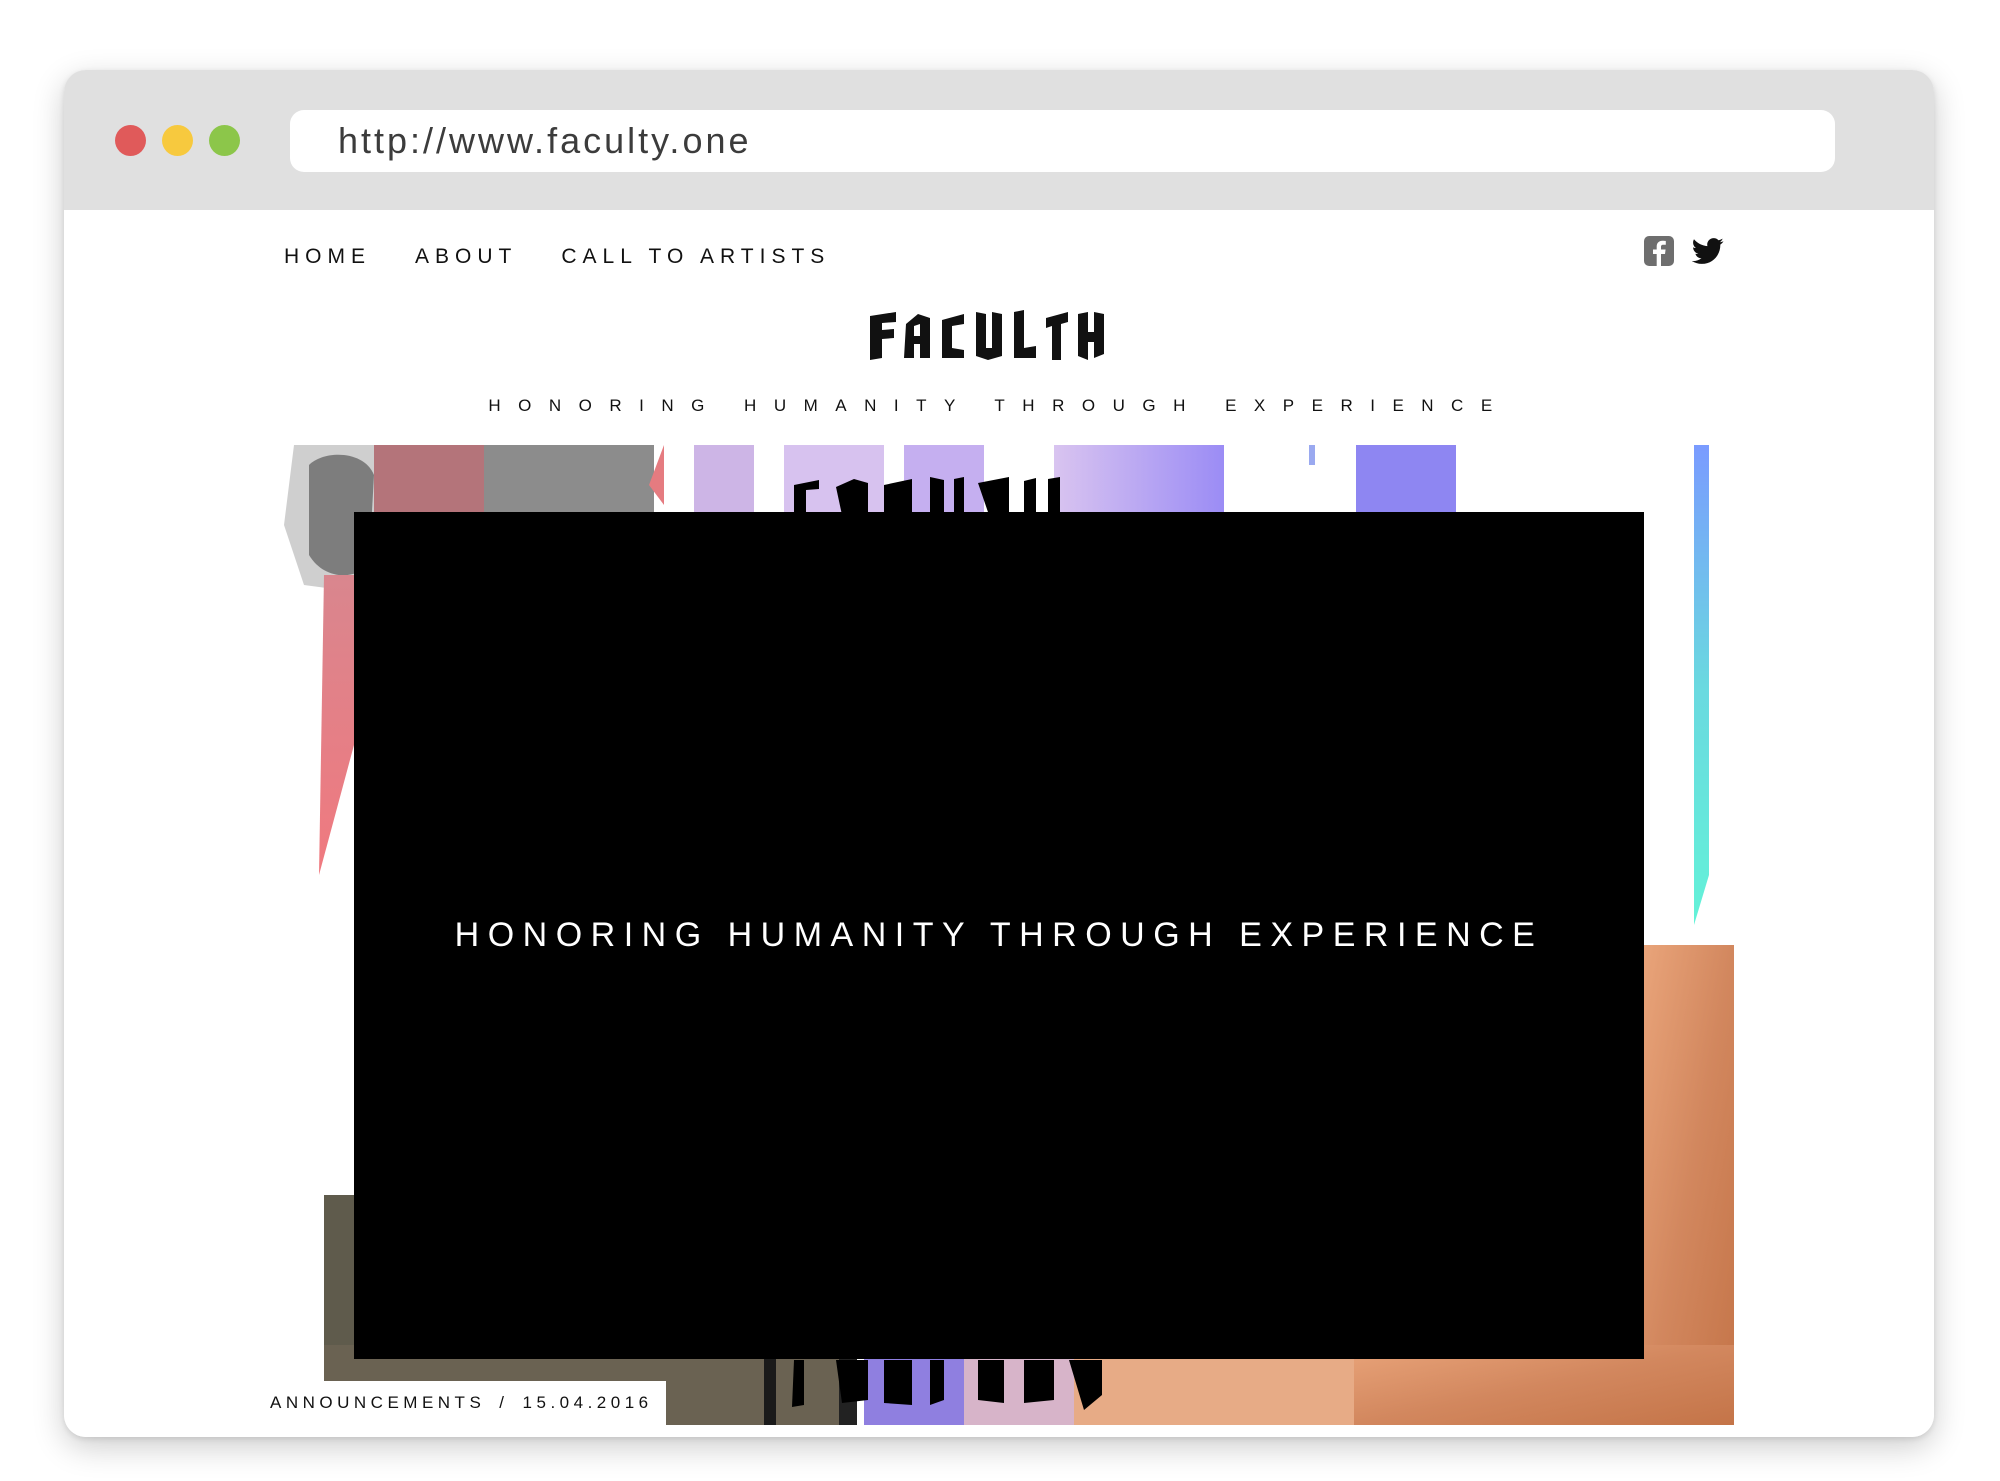  I want to click on address-bar-url: http://www.faculty.one, so click(545, 141).